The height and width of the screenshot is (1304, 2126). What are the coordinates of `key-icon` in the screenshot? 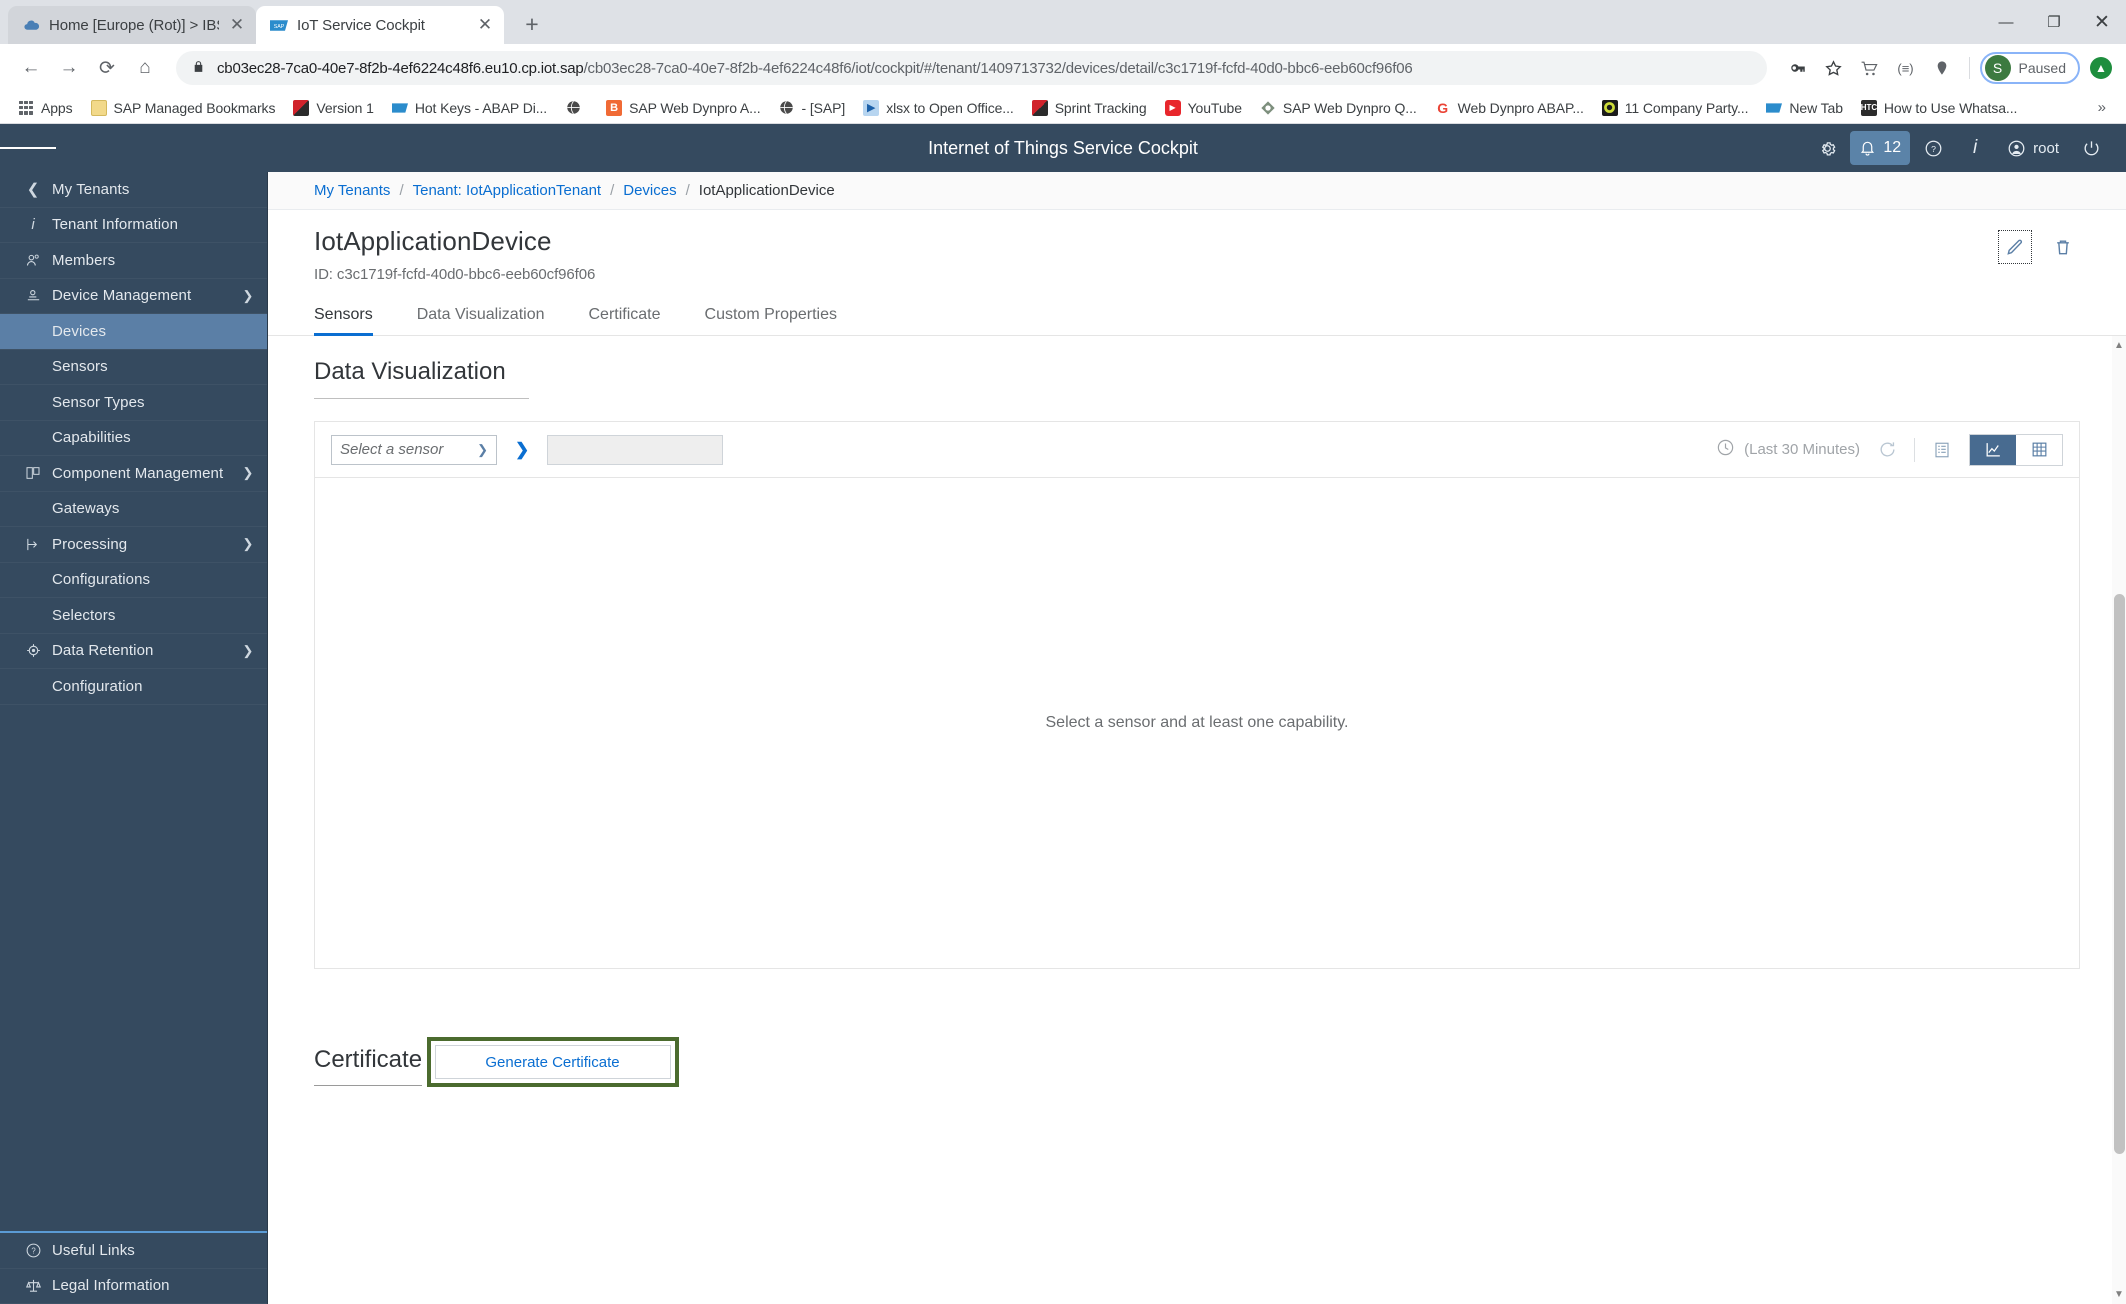 It's located at (1798, 68).